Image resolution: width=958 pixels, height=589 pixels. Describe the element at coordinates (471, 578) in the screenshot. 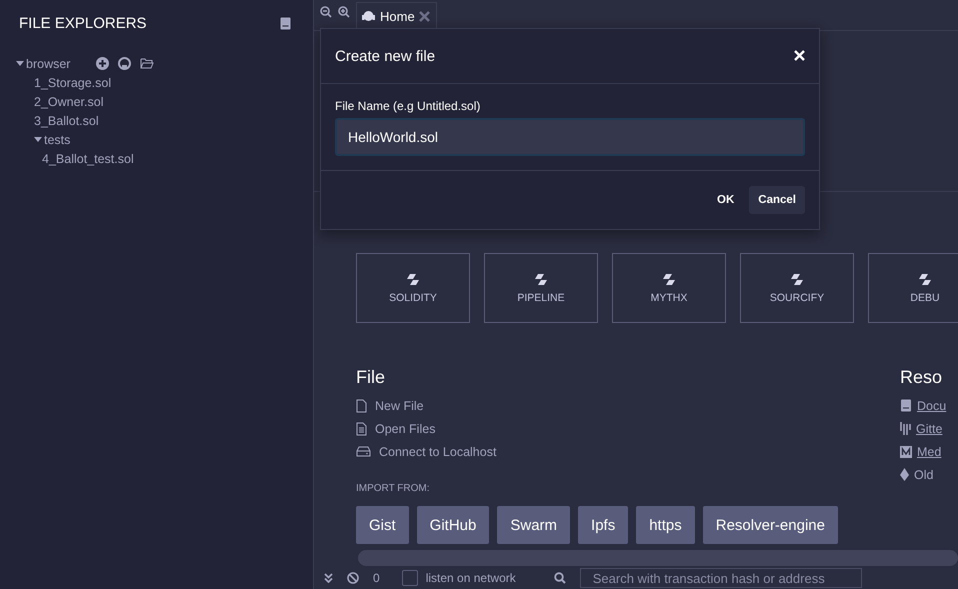

I see `checkbox-label: listen on network` at that location.